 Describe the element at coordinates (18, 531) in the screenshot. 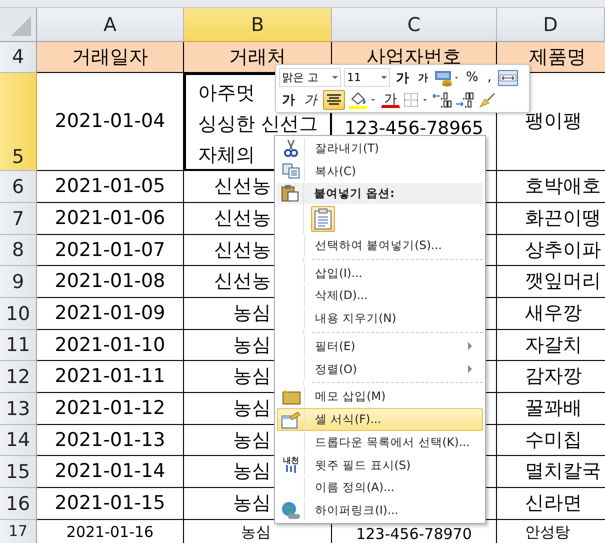

I see `row-header: 17` at that location.